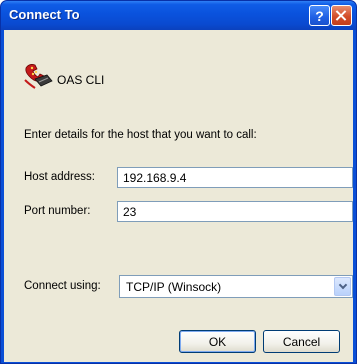  I want to click on cancel-button: Cancel, so click(301, 341).